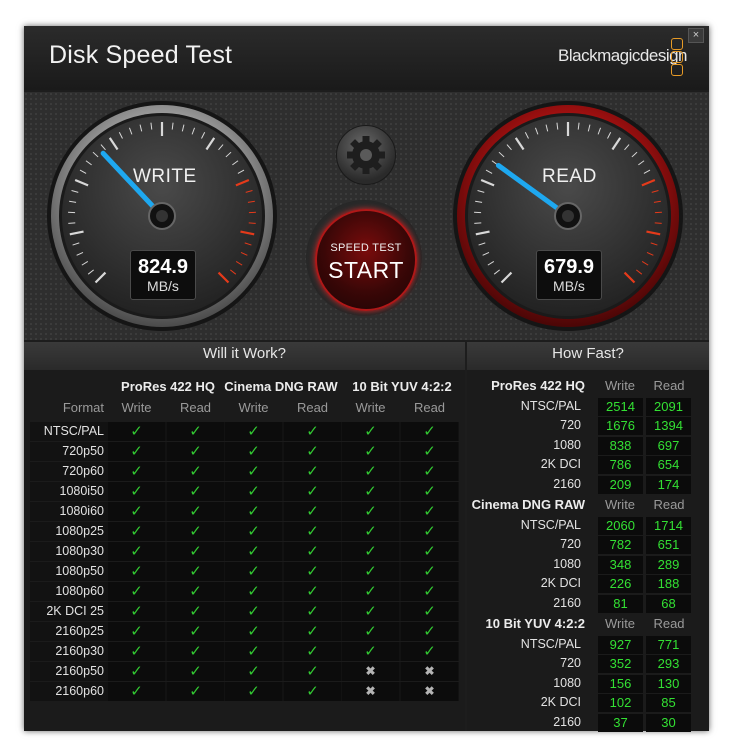 The image size is (732, 756). I want to click on read-speed-cell: 130, so click(668, 683).